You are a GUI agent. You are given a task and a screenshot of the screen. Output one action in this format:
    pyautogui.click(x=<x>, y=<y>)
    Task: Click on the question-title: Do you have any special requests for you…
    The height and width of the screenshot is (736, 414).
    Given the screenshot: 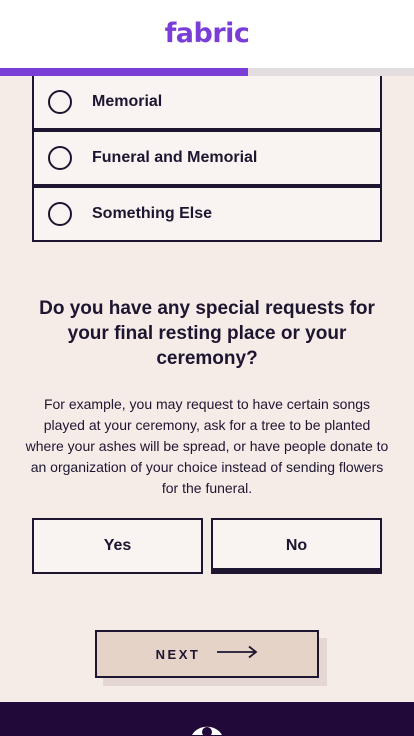 What is the action you would take?
    pyautogui.click(x=207, y=333)
    